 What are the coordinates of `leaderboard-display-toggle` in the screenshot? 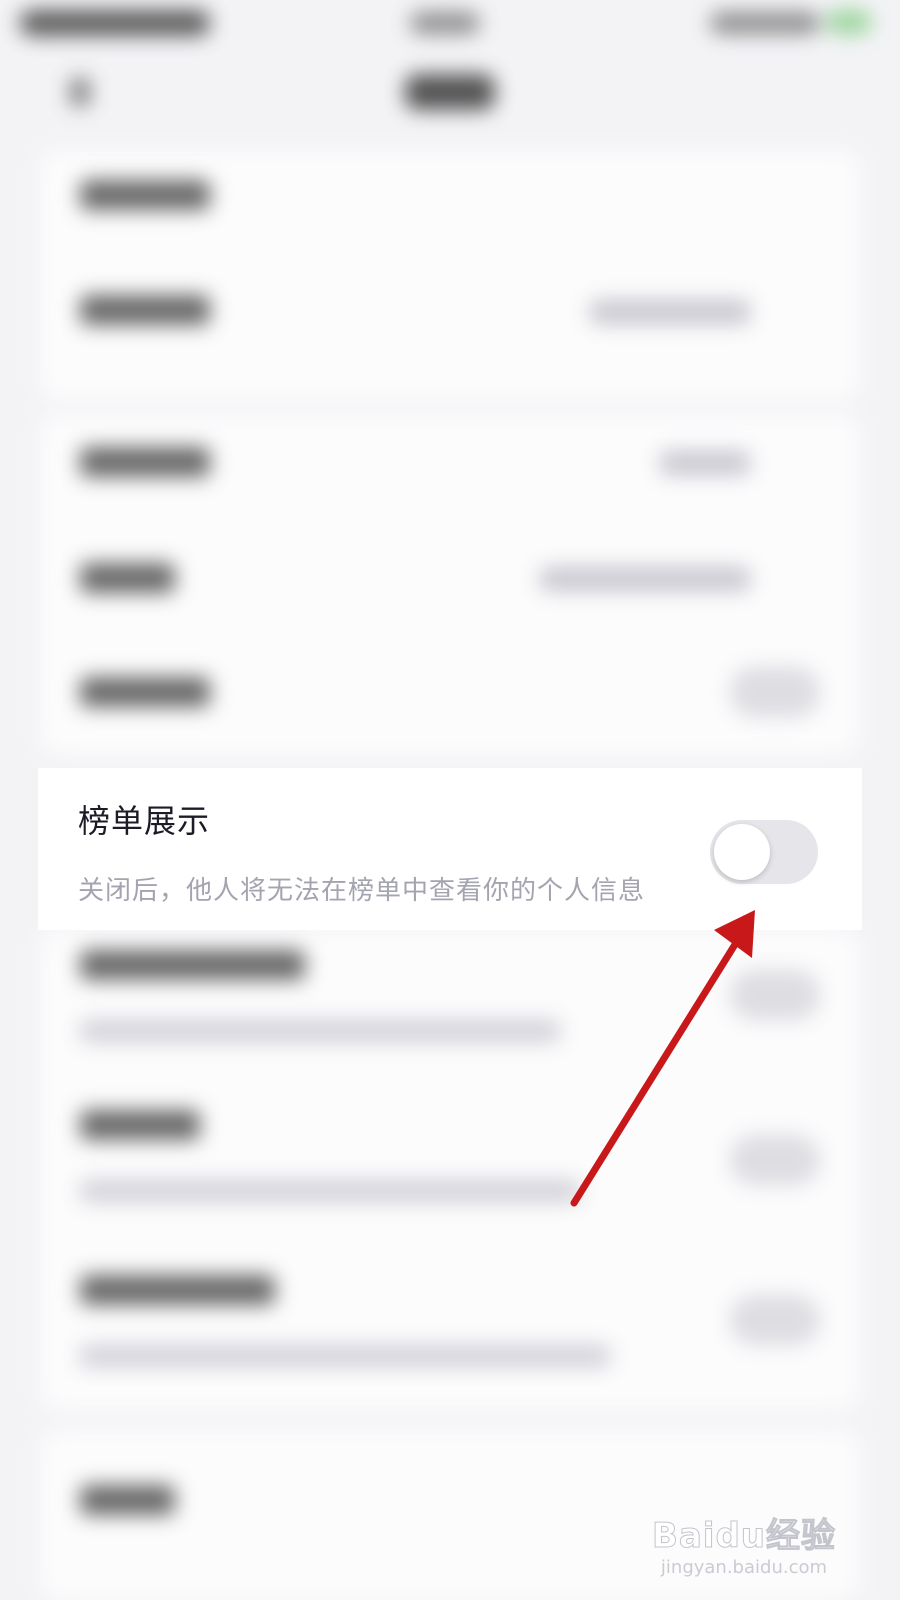 It's located at (764, 852).